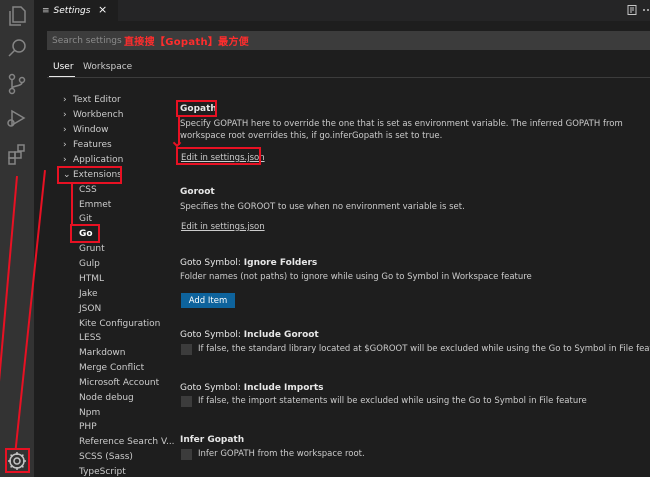 The image size is (650, 477). I want to click on include-imports-checkbox, so click(186, 401).